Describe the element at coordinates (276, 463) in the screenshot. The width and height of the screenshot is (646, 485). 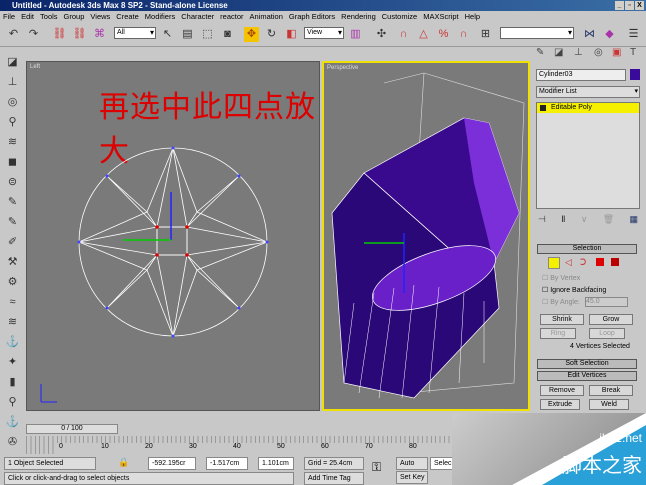
I see `z-coordinate-field: 1.101cm` at that location.